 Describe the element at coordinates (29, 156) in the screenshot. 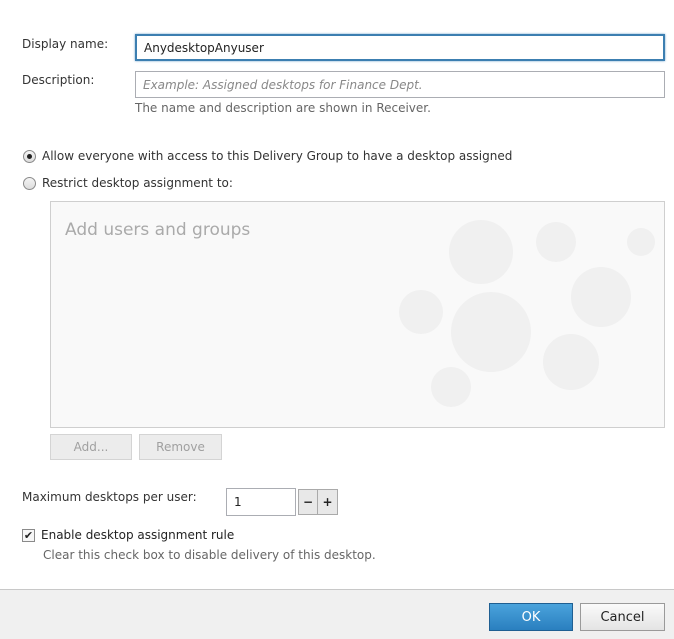

I see `radio-selected-icon` at that location.